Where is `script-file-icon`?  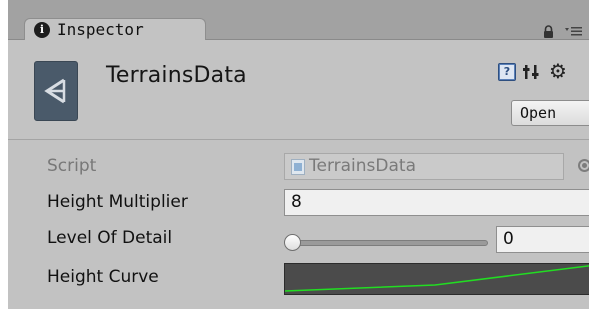 script-file-icon is located at coordinates (298, 167).